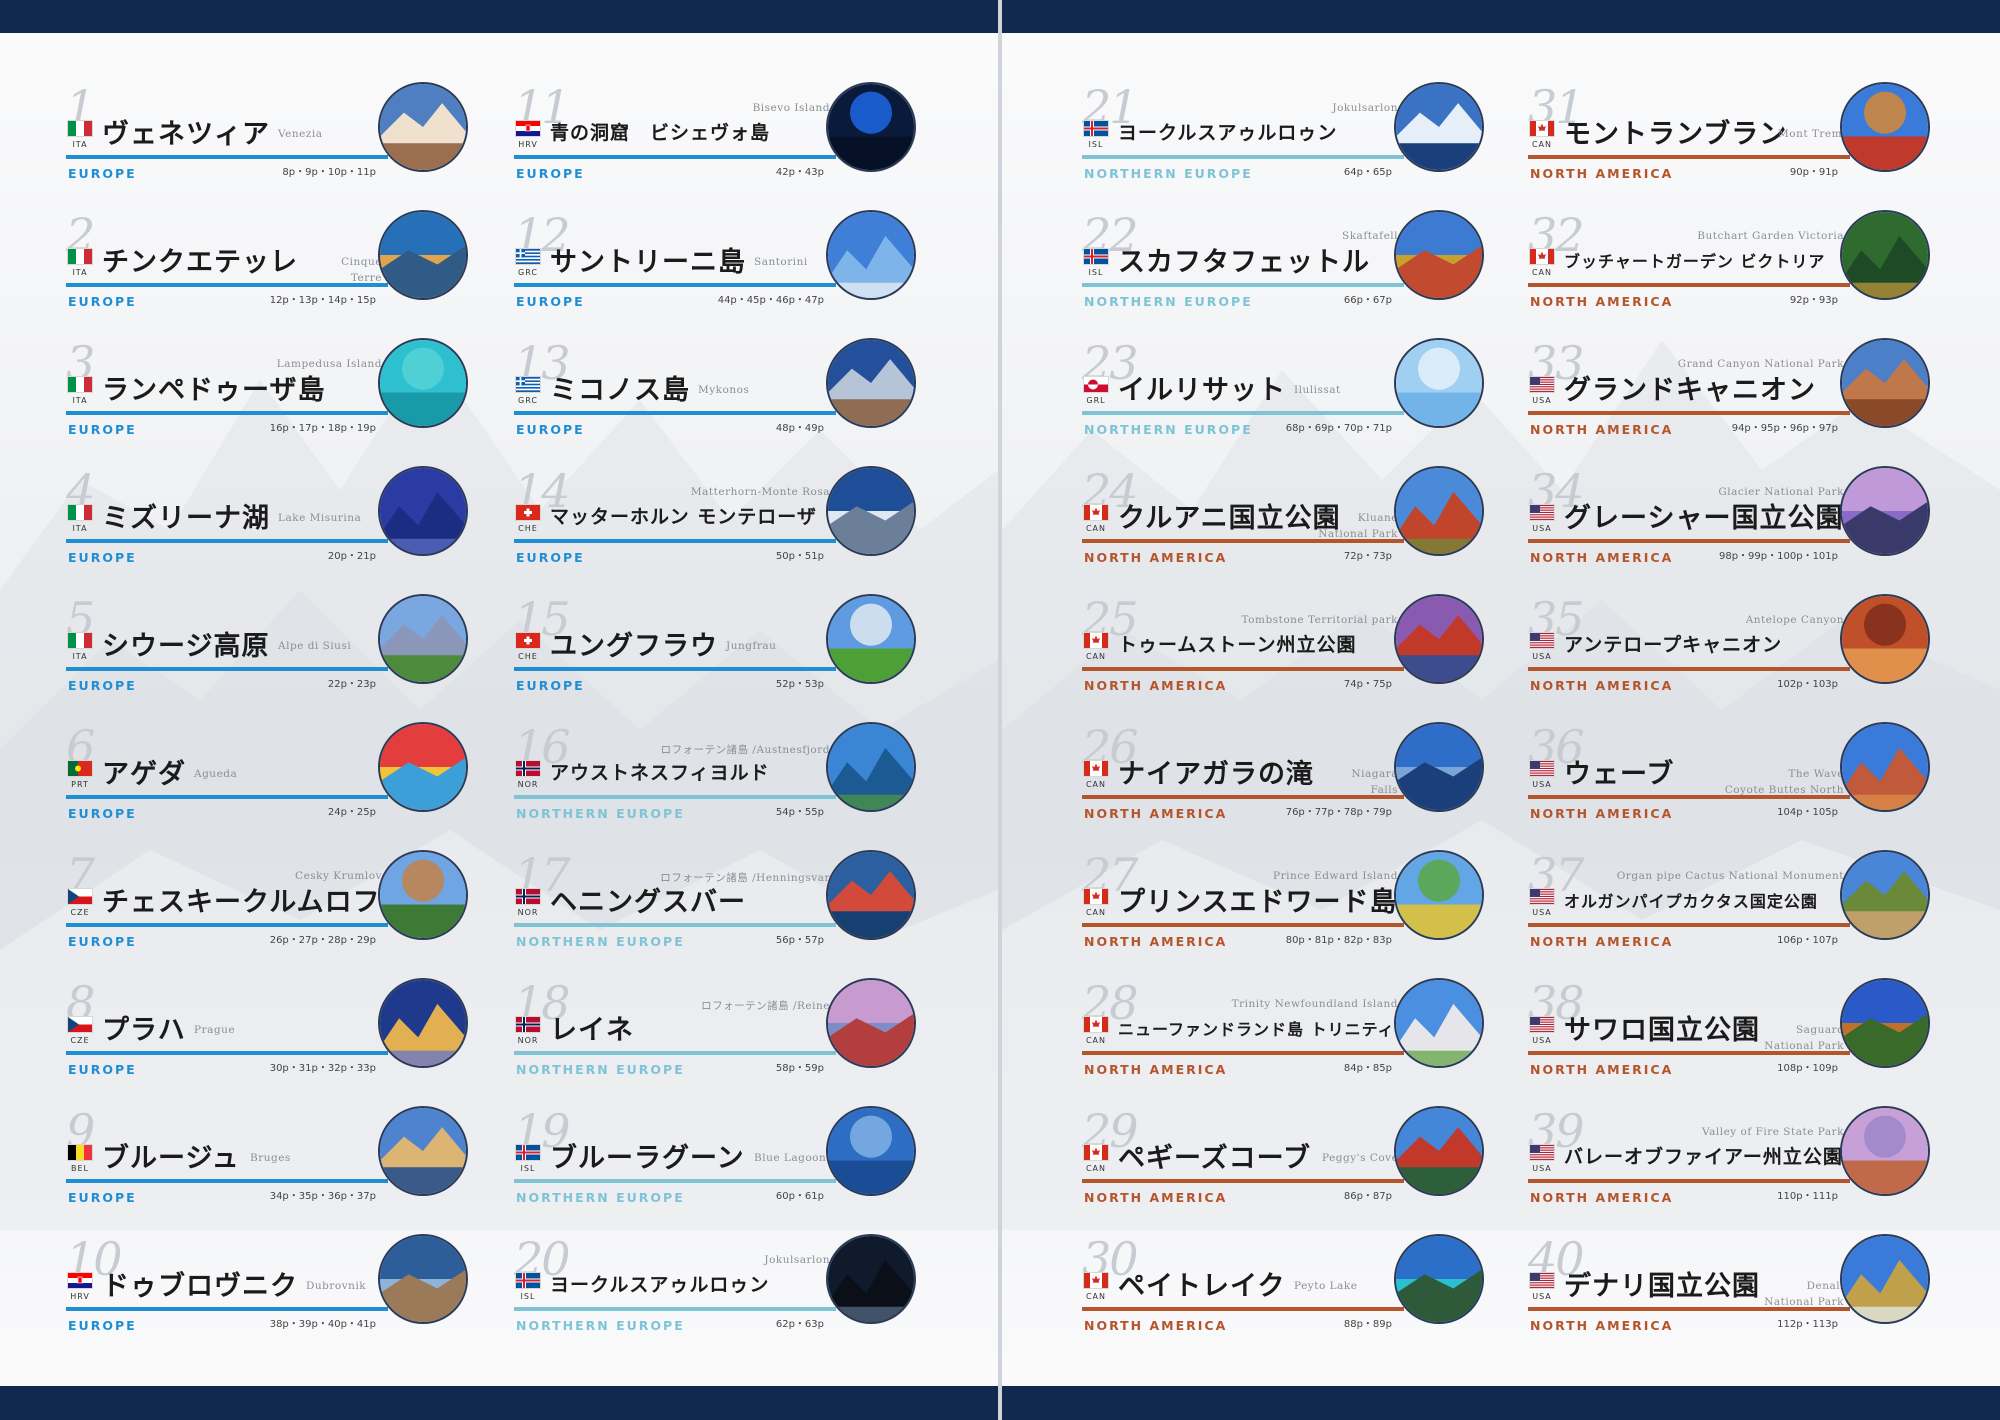 The width and height of the screenshot is (2000, 1420). I want to click on destination-name-en: Glacier National Park, so click(1781, 492).